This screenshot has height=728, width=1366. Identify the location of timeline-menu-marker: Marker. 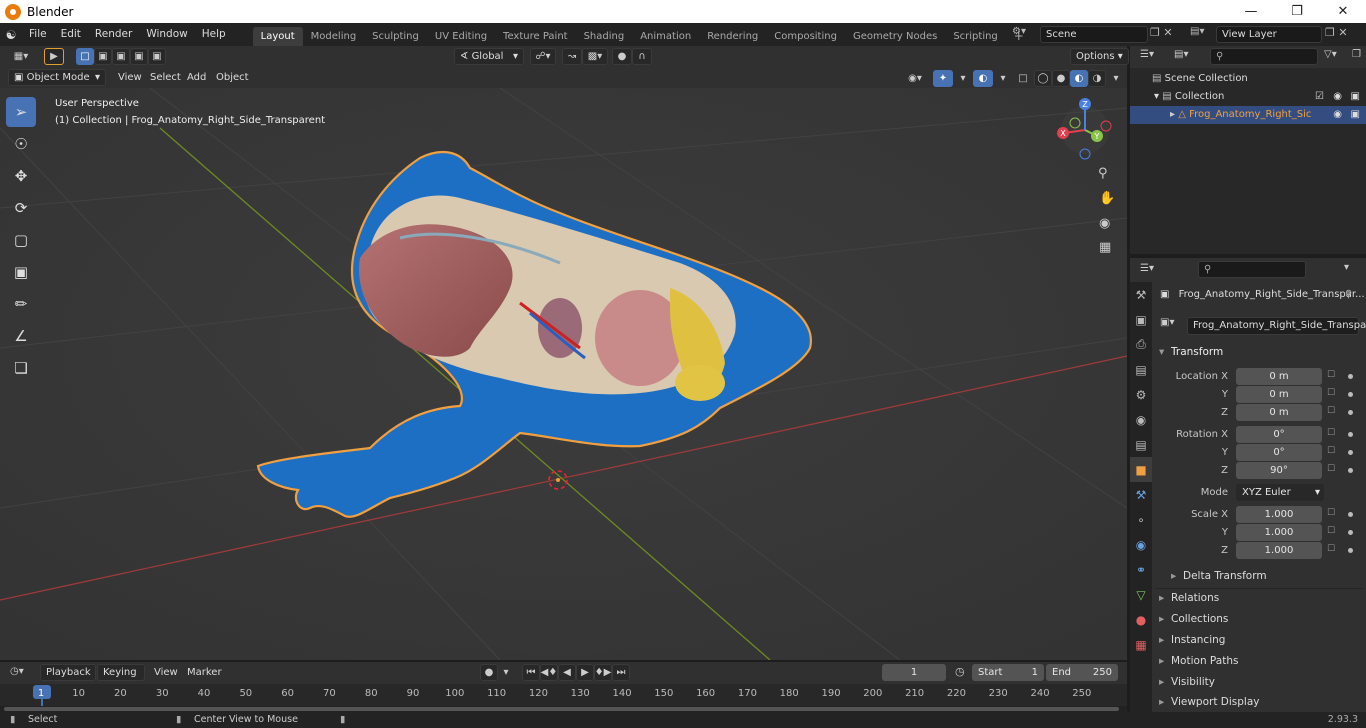
(204, 672).